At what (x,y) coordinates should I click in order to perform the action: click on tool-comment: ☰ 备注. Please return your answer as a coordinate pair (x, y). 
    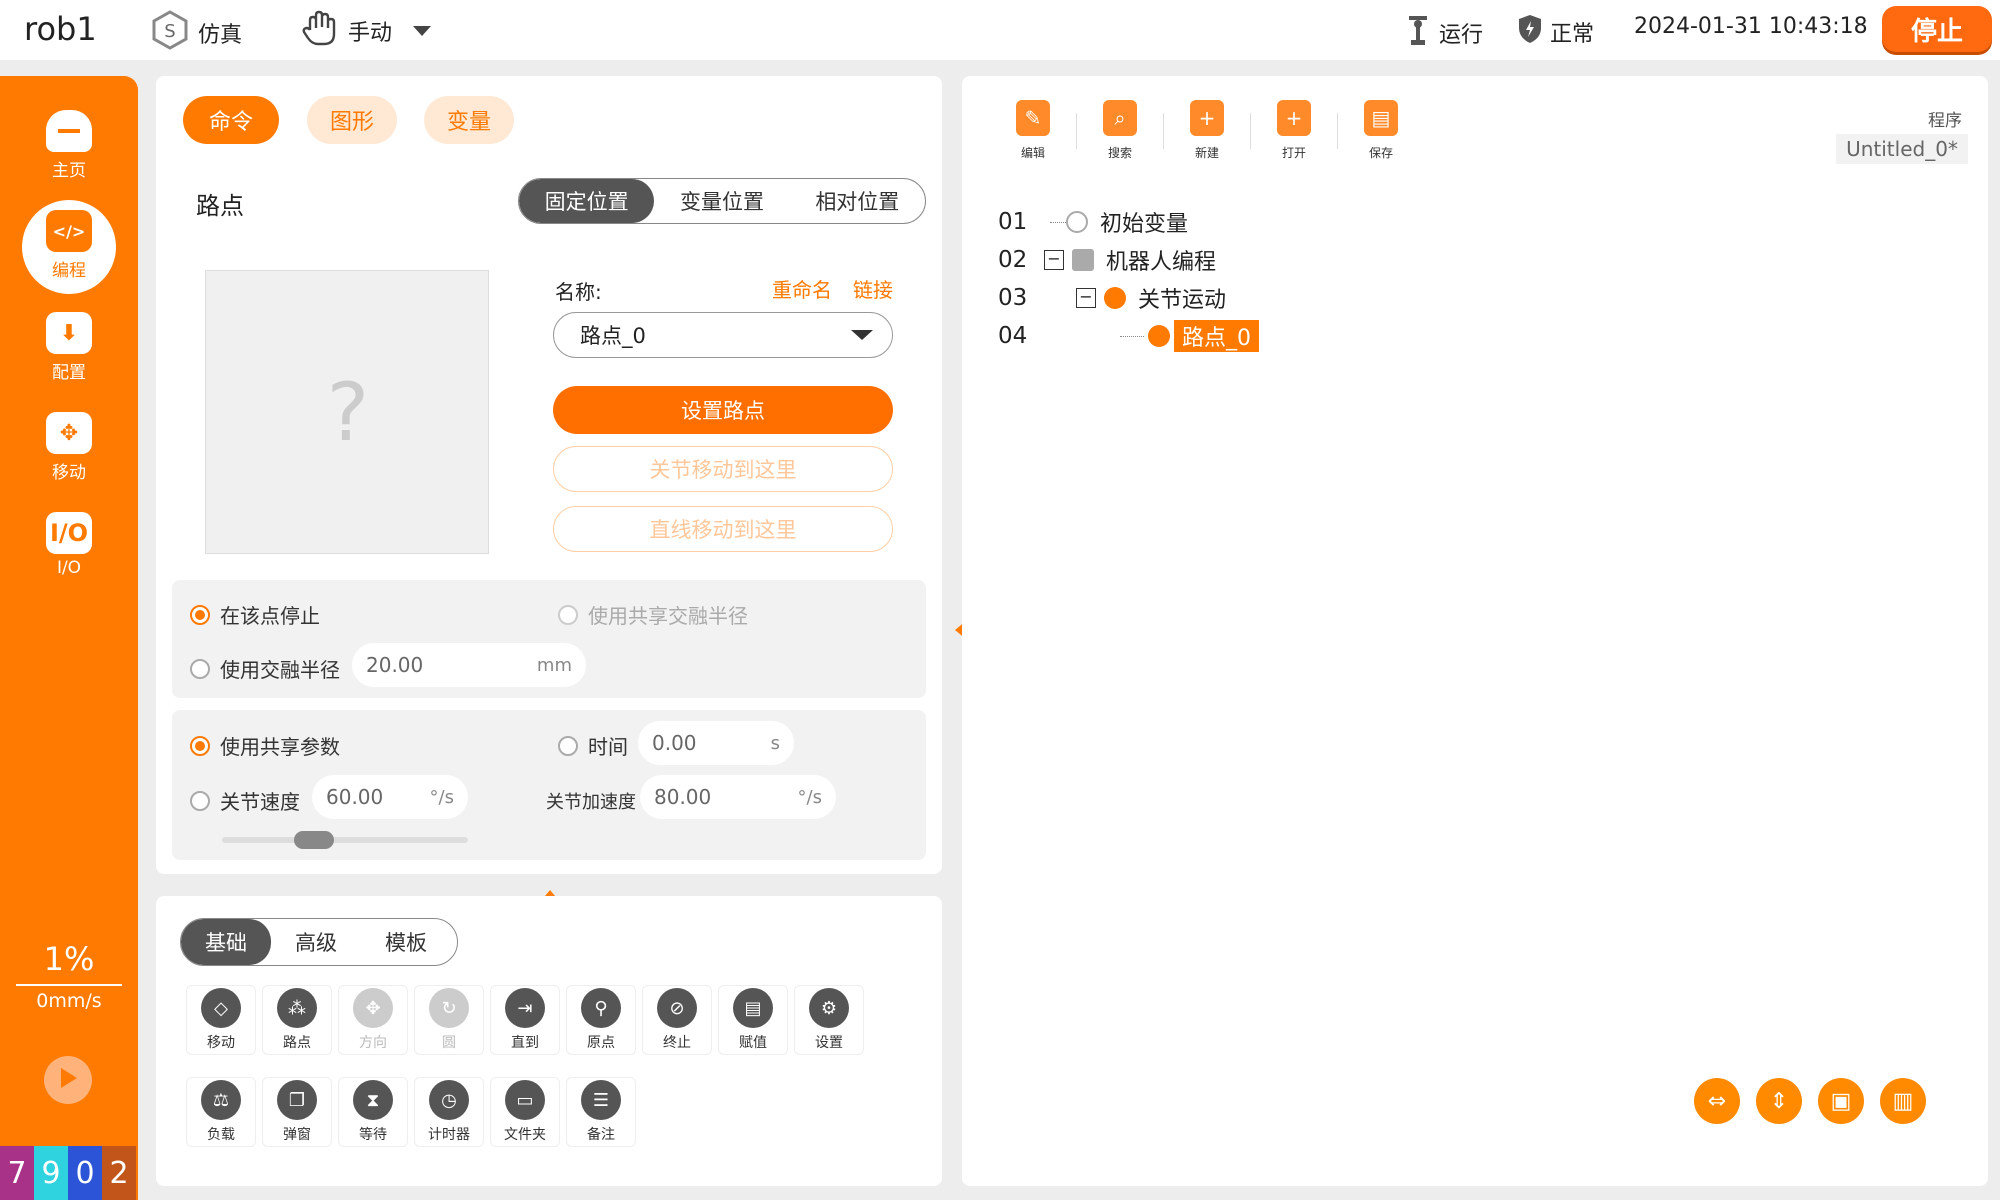
    Looking at the image, I should click on (601, 1112).